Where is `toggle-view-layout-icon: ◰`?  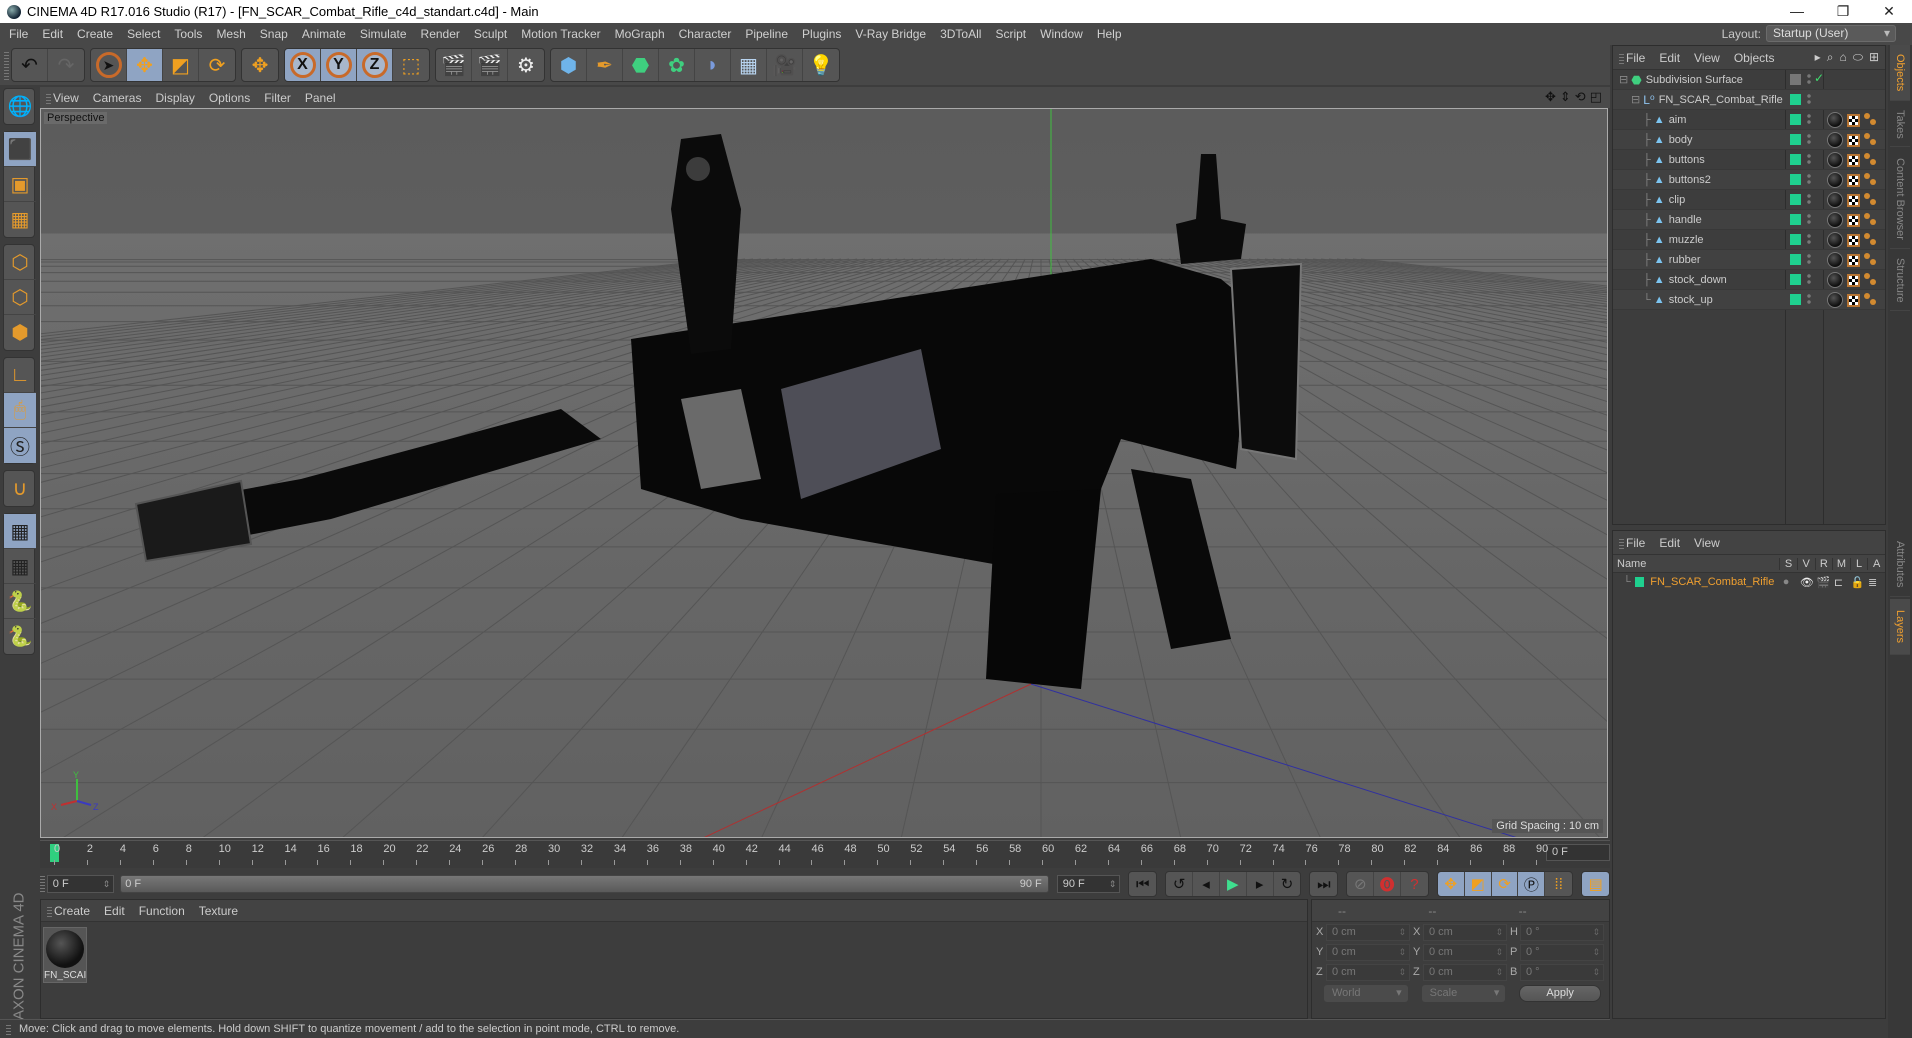 toggle-view-layout-icon: ◰ is located at coordinates (1596, 97).